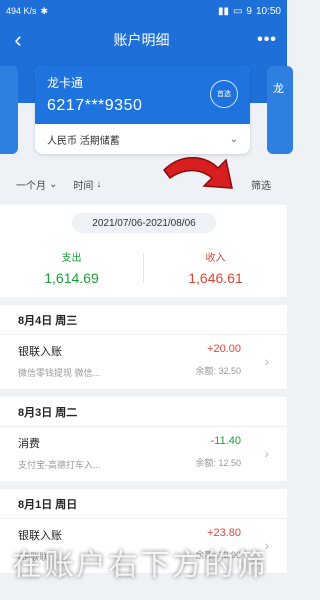 The image size is (320, 600). Describe the element at coordinates (215, 258) in the screenshot. I see `income-label: 收入` at that location.